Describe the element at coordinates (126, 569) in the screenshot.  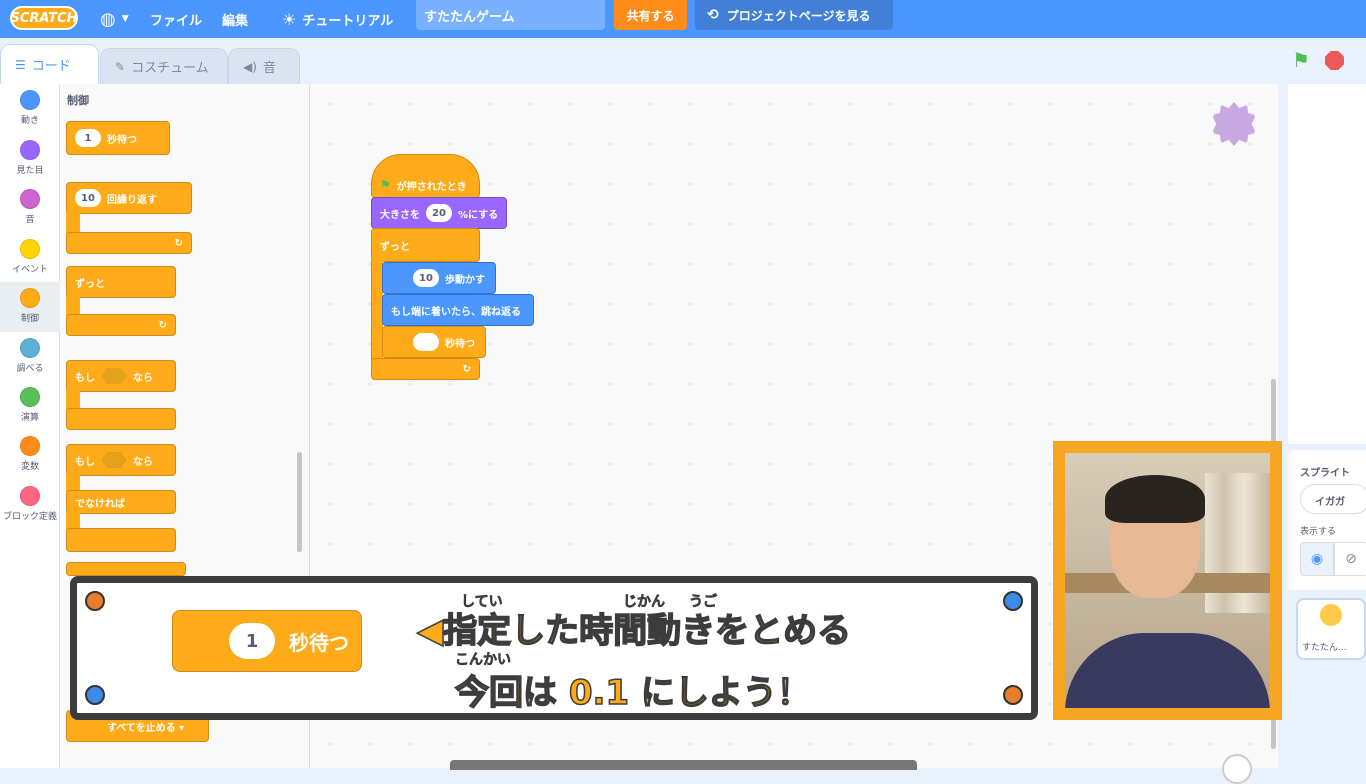
I see `wait-until-block` at that location.